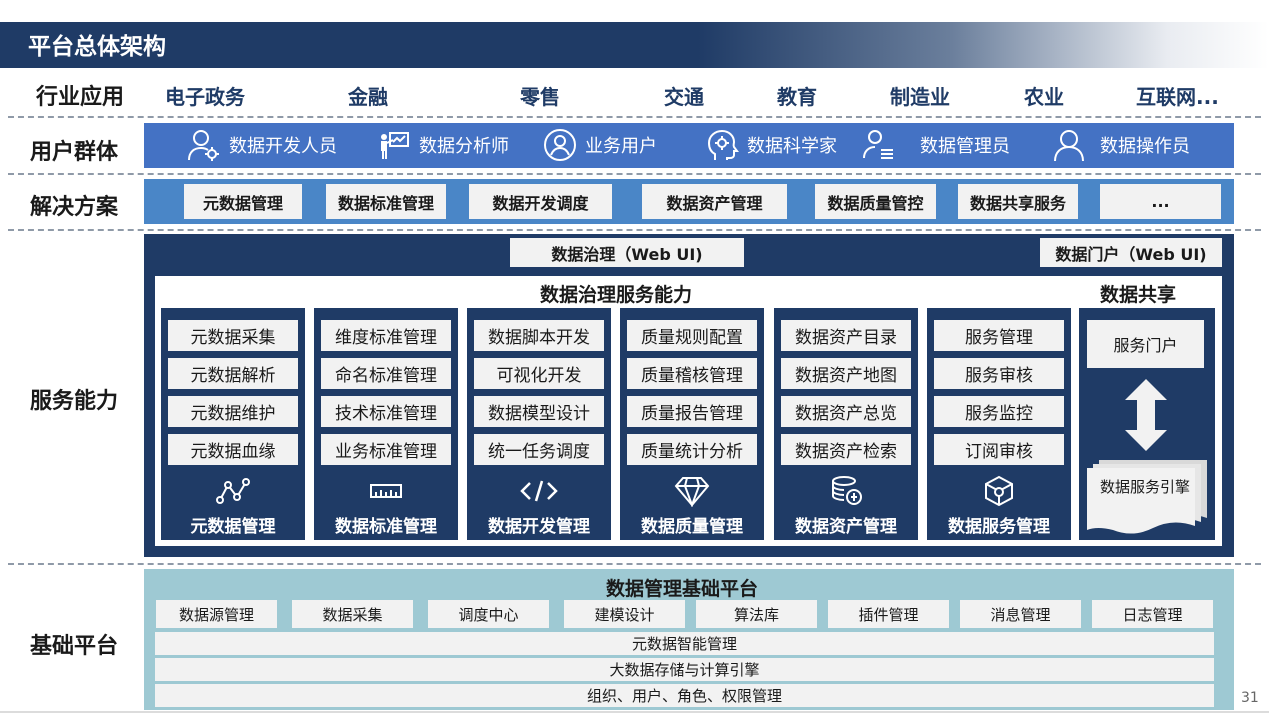  What do you see at coordinates (1020, 614) in the screenshot?
I see `base-module: 消息管理` at bounding box center [1020, 614].